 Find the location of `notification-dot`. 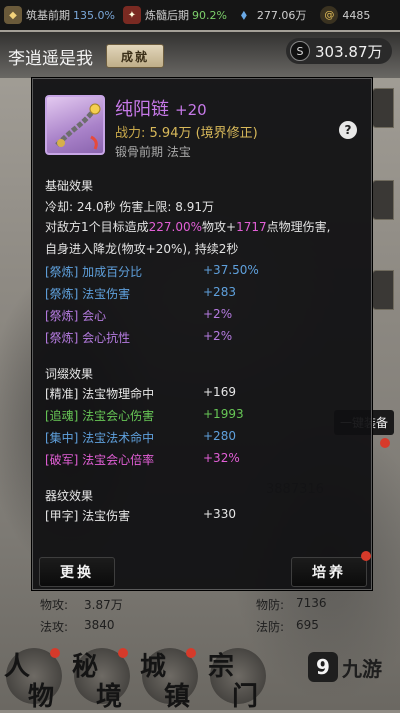

notification-dot is located at coordinates (385, 443).